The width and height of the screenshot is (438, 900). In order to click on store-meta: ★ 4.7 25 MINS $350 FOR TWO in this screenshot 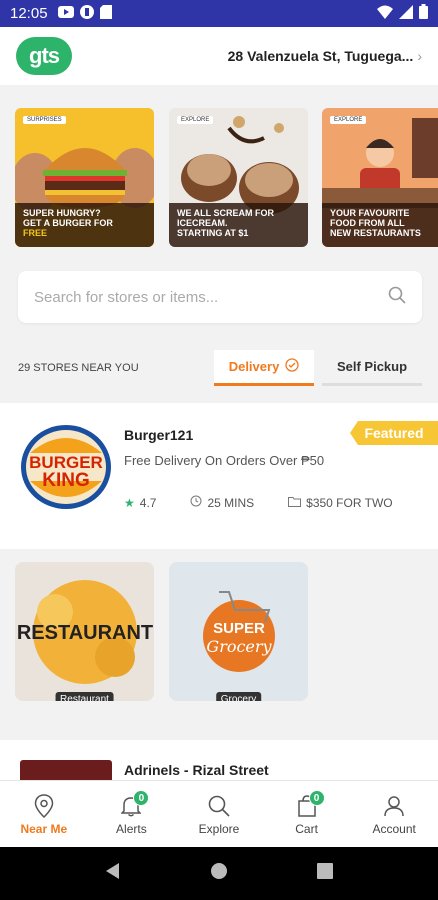, I will do `click(275, 502)`.